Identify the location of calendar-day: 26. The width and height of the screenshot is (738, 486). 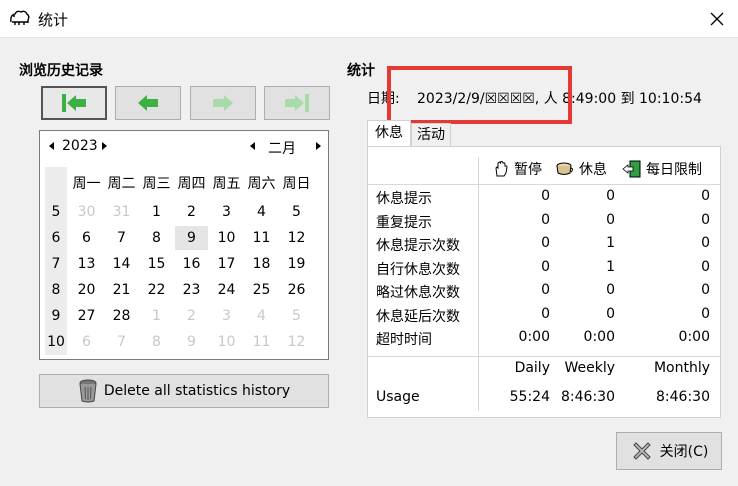
(296, 290).